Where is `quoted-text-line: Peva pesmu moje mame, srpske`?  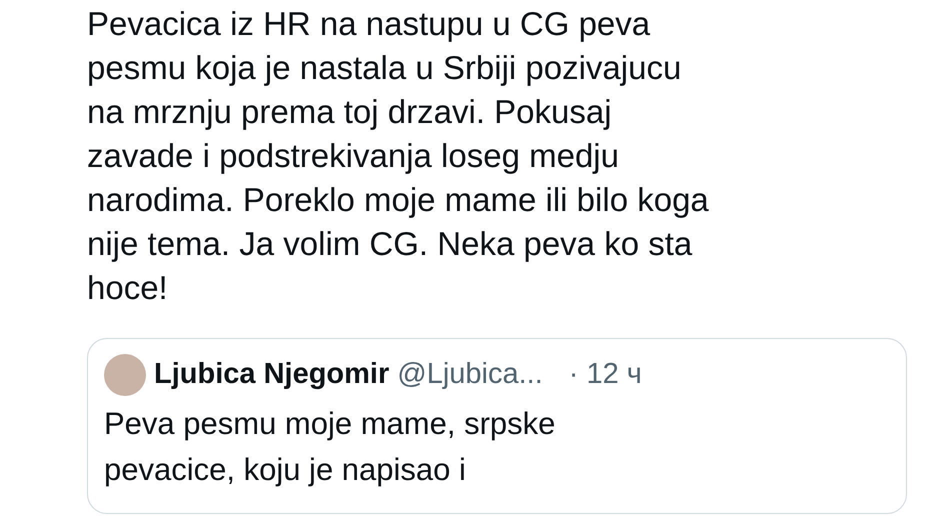 quoted-text-line: Peva pesmu moje mame, srpske is located at coordinates (330, 423).